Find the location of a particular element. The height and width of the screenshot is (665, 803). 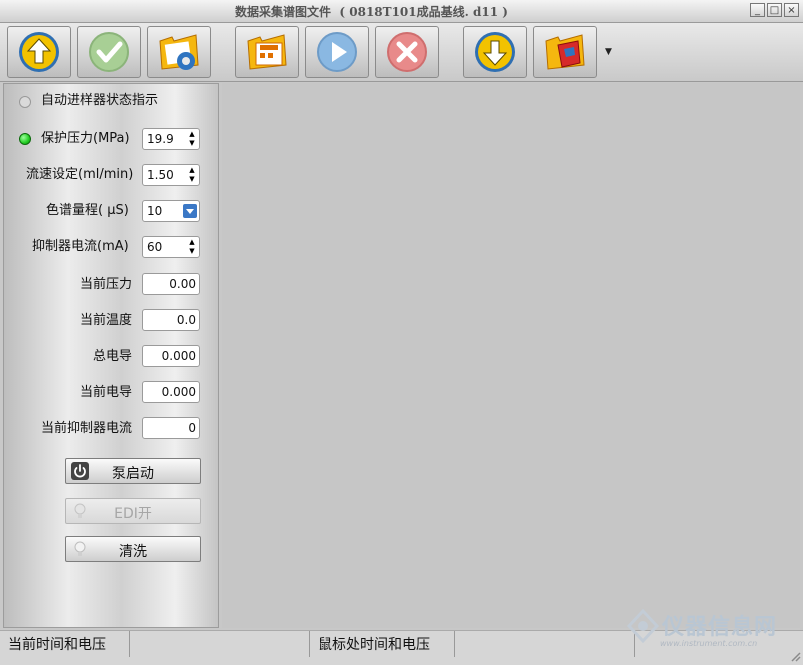

current-conductance-field: 0.000 is located at coordinates (171, 392).